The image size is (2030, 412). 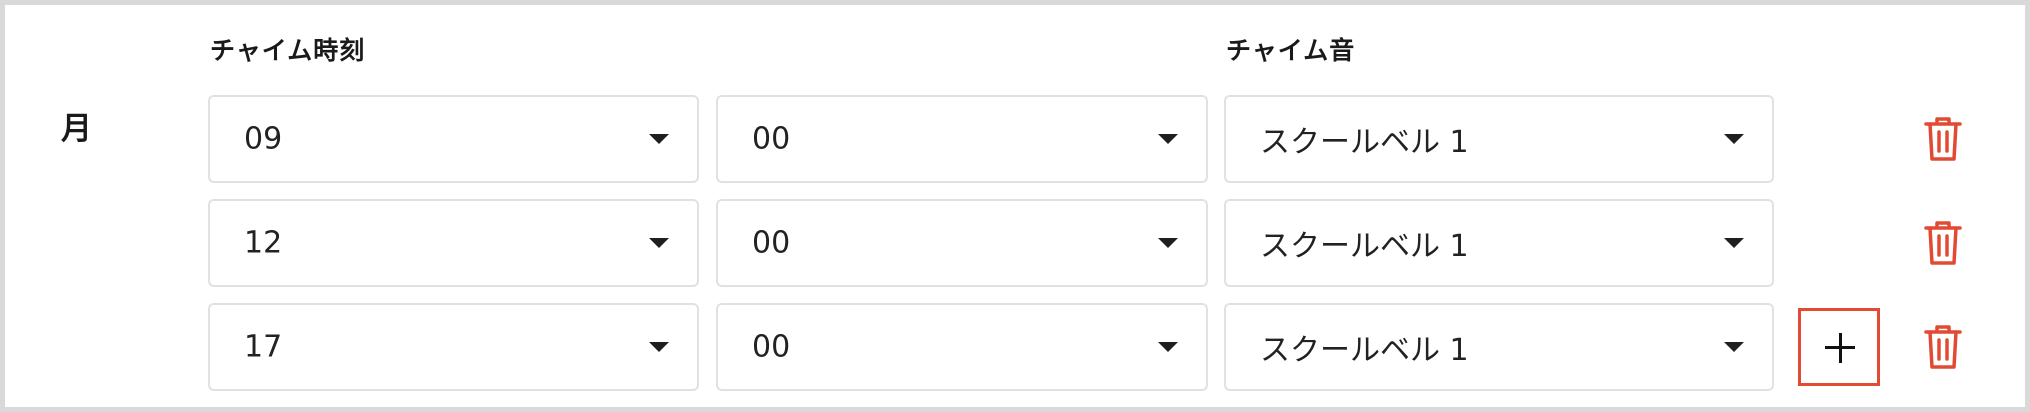 What do you see at coordinates (288, 50) in the screenshot?
I see `chime-time-header: チャイム時刻` at bounding box center [288, 50].